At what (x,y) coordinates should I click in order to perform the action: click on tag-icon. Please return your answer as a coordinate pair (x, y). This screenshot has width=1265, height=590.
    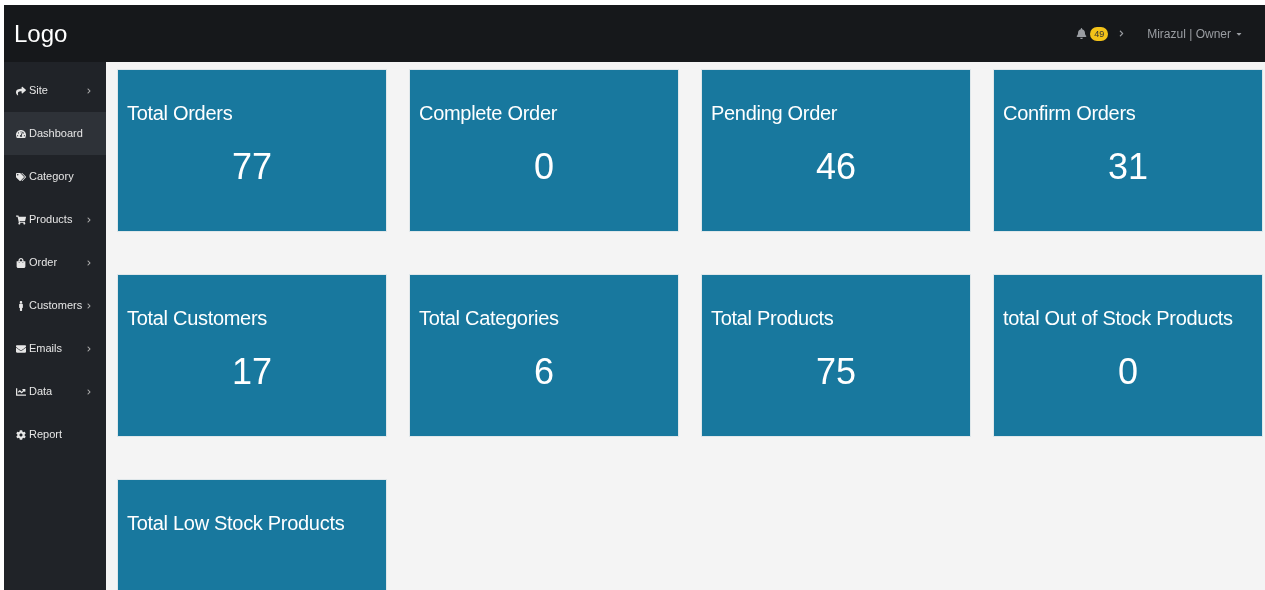
    Looking at the image, I should click on (21, 176).